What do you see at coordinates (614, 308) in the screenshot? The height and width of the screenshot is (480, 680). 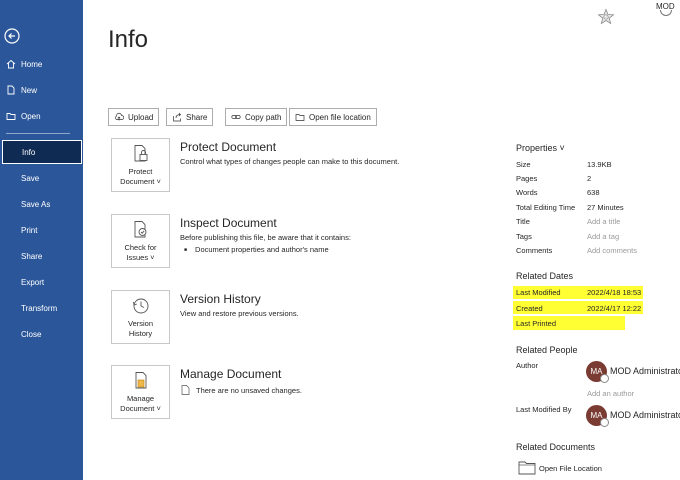 I see `created-value: 2022/4/17 12:22` at bounding box center [614, 308].